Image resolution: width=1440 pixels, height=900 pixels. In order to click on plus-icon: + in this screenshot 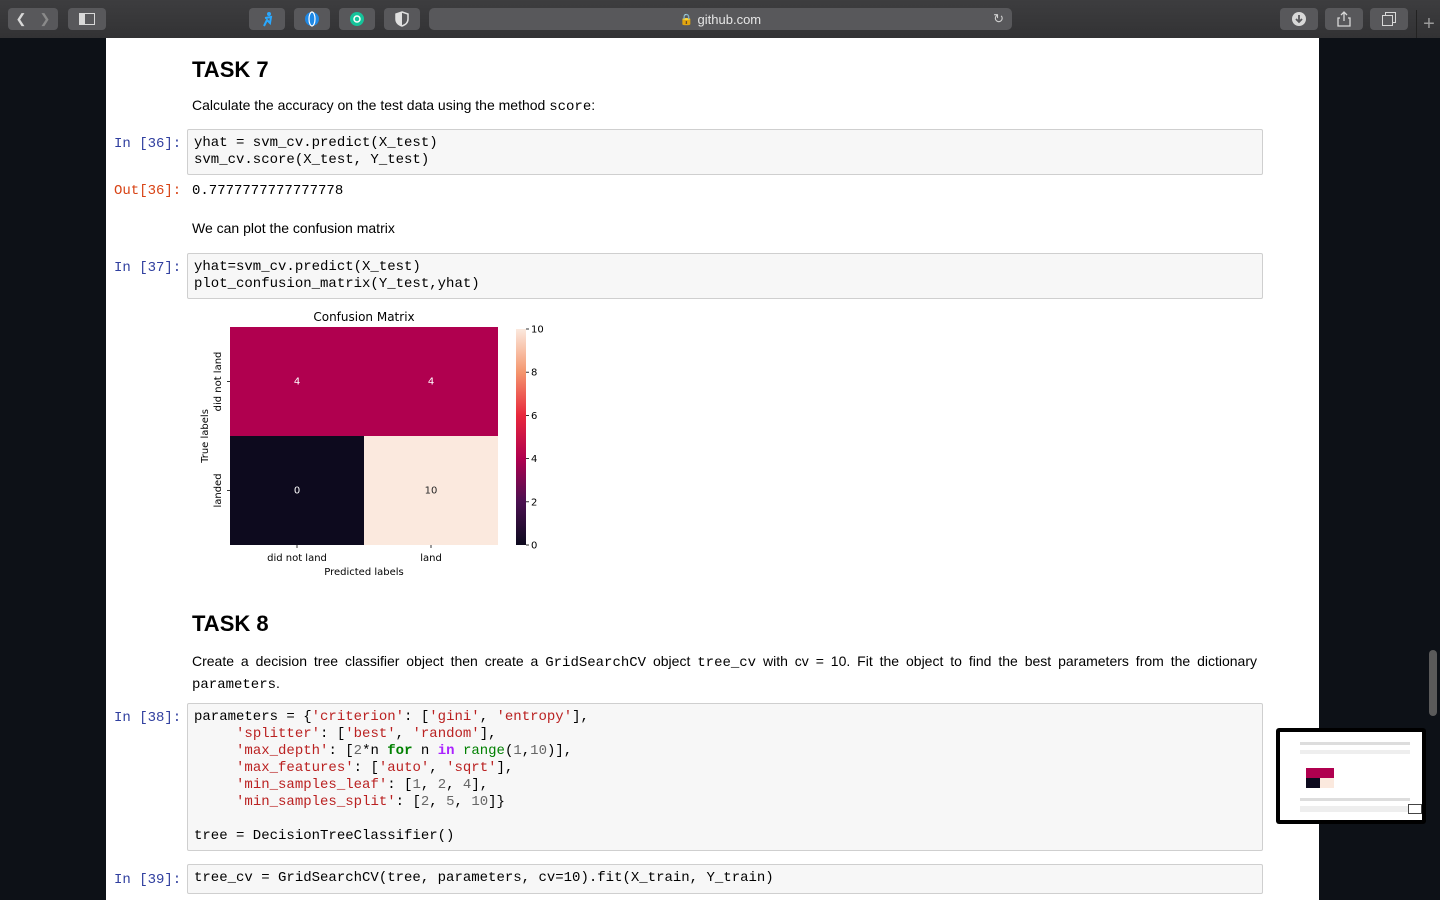, I will do `click(1429, 24)`.